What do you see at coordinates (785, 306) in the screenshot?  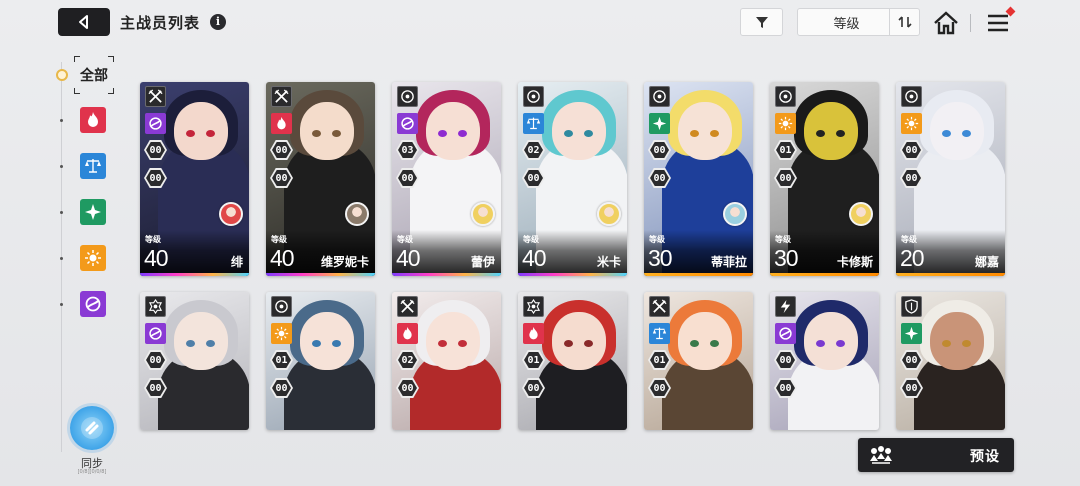 I see `bolt-class-icon` at bounding box center [785, 306].